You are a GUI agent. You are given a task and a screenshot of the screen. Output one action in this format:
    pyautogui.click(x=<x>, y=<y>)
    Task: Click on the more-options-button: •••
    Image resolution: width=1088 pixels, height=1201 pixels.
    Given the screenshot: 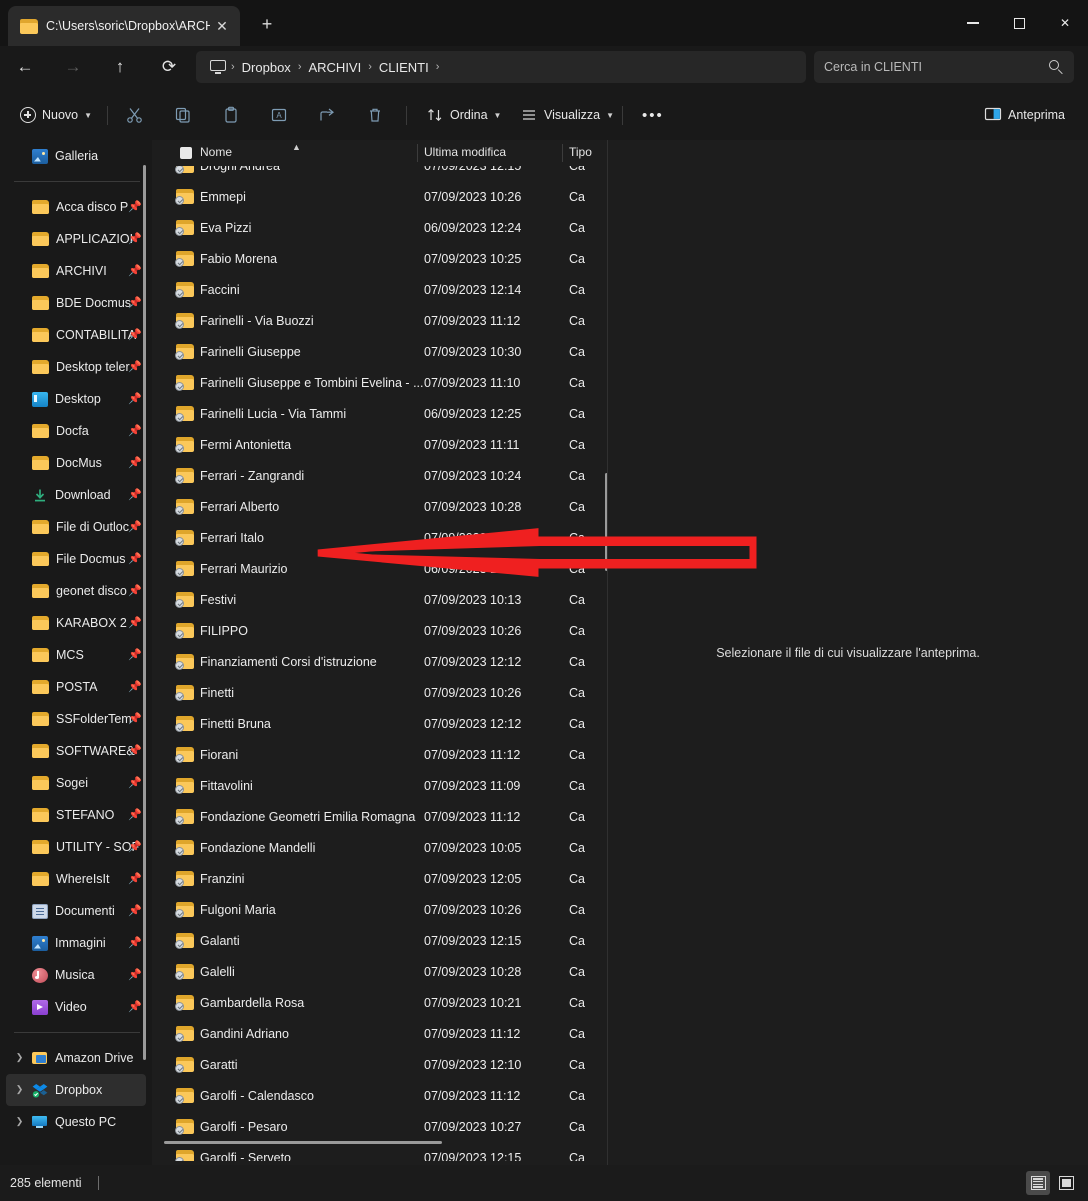 What is the action you would take?
    pyautogui.click(x=653, y=115)
    